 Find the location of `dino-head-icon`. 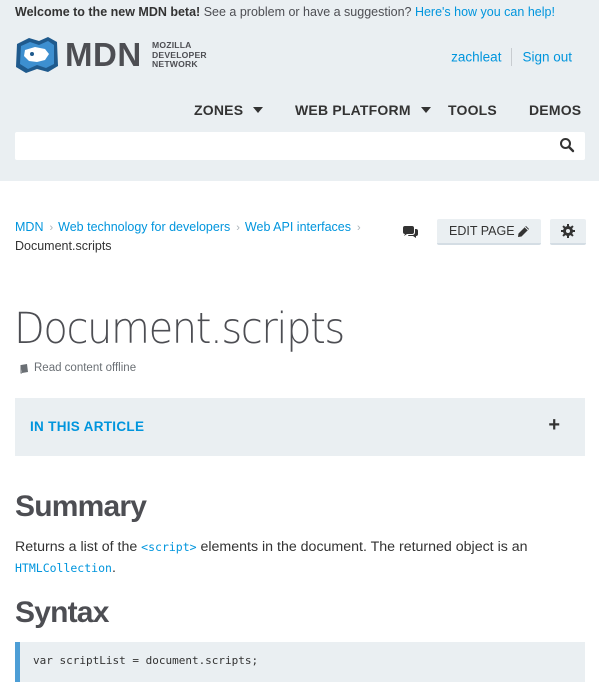

dino-head-icon is located at coordinates (37, 55).